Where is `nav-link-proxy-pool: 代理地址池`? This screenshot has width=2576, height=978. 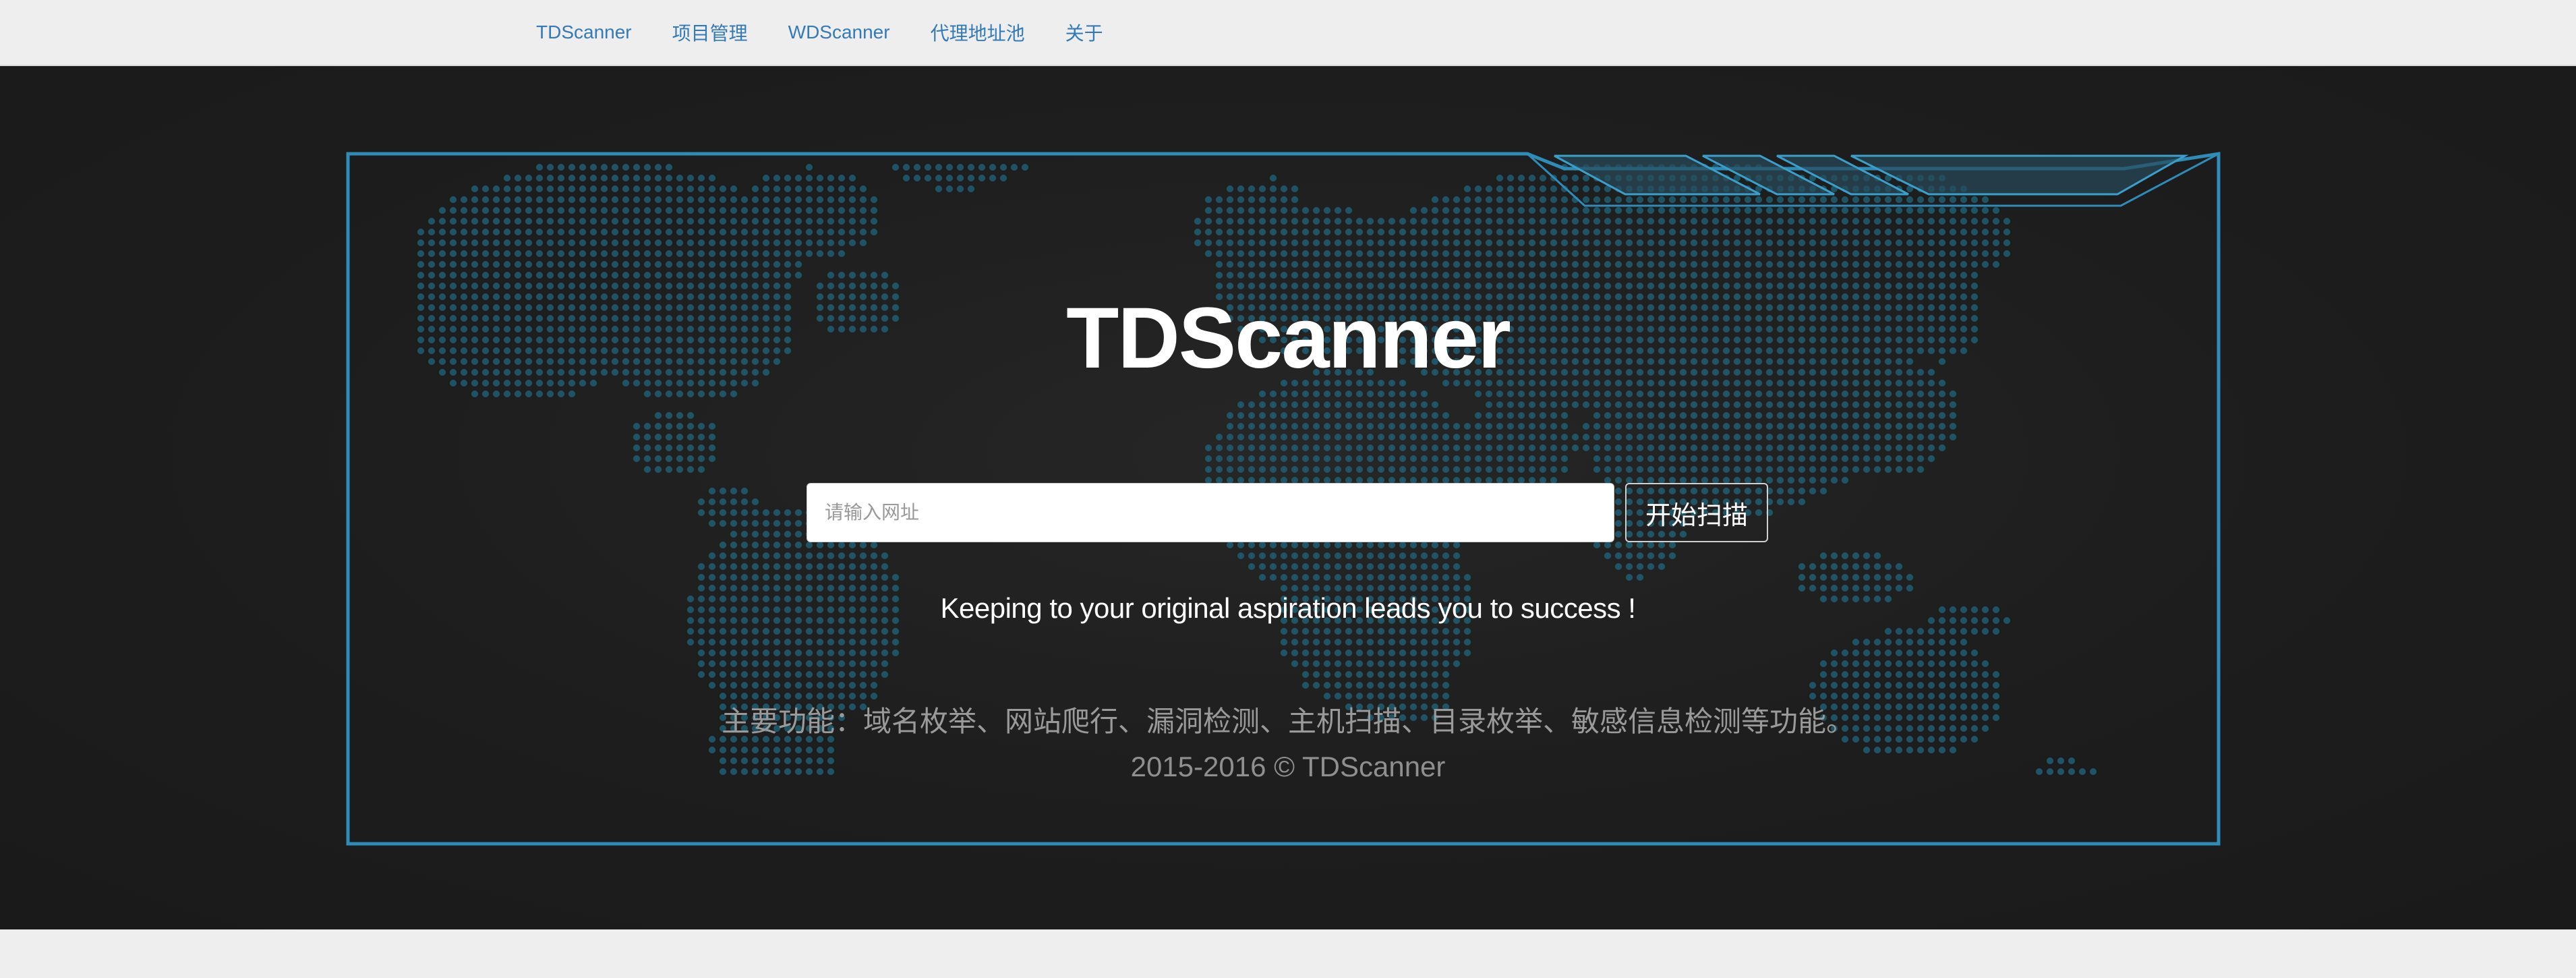
nav-link-proxy-pool: 代理地址池 is located at coordinates (978, 33).